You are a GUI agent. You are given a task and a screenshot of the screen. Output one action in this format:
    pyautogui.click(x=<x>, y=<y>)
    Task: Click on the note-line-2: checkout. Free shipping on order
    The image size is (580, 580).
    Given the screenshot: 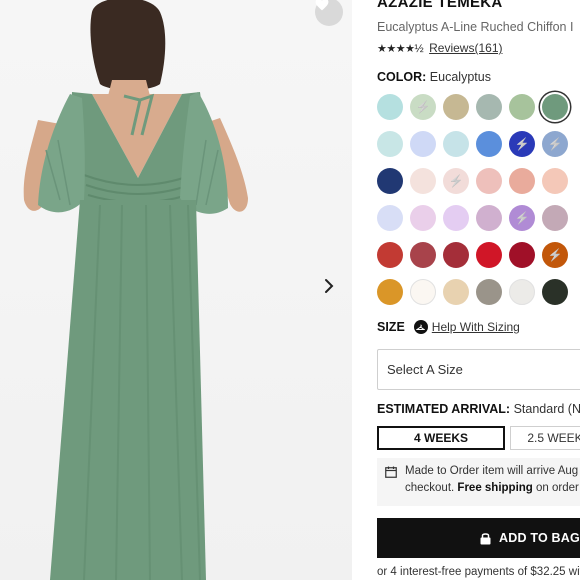 What is the action you would take?
    pyautogui.click(x=492, y=488)
    